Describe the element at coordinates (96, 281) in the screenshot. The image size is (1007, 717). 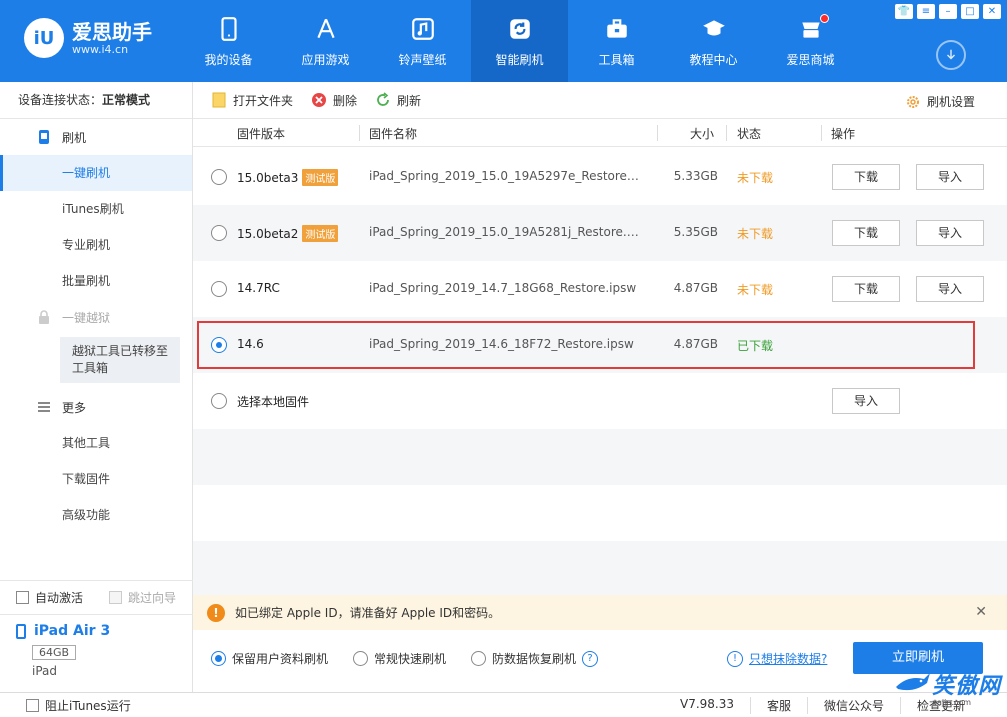
I see `sidebar-item-batch-flash: 批量刷机` at that location.